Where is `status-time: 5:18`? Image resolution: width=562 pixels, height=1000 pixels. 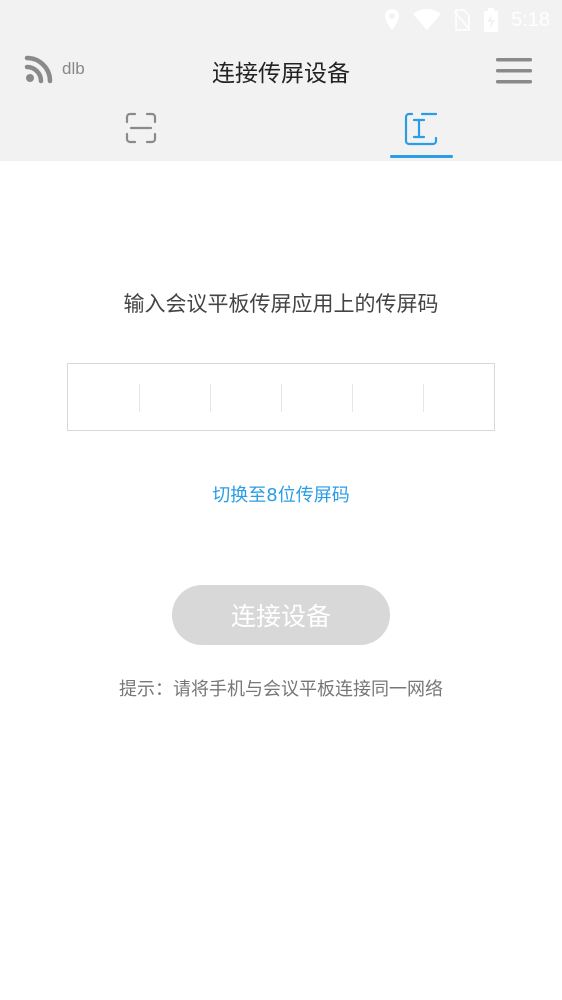 status-time: 5:18 is located at coordinates (530, 19).